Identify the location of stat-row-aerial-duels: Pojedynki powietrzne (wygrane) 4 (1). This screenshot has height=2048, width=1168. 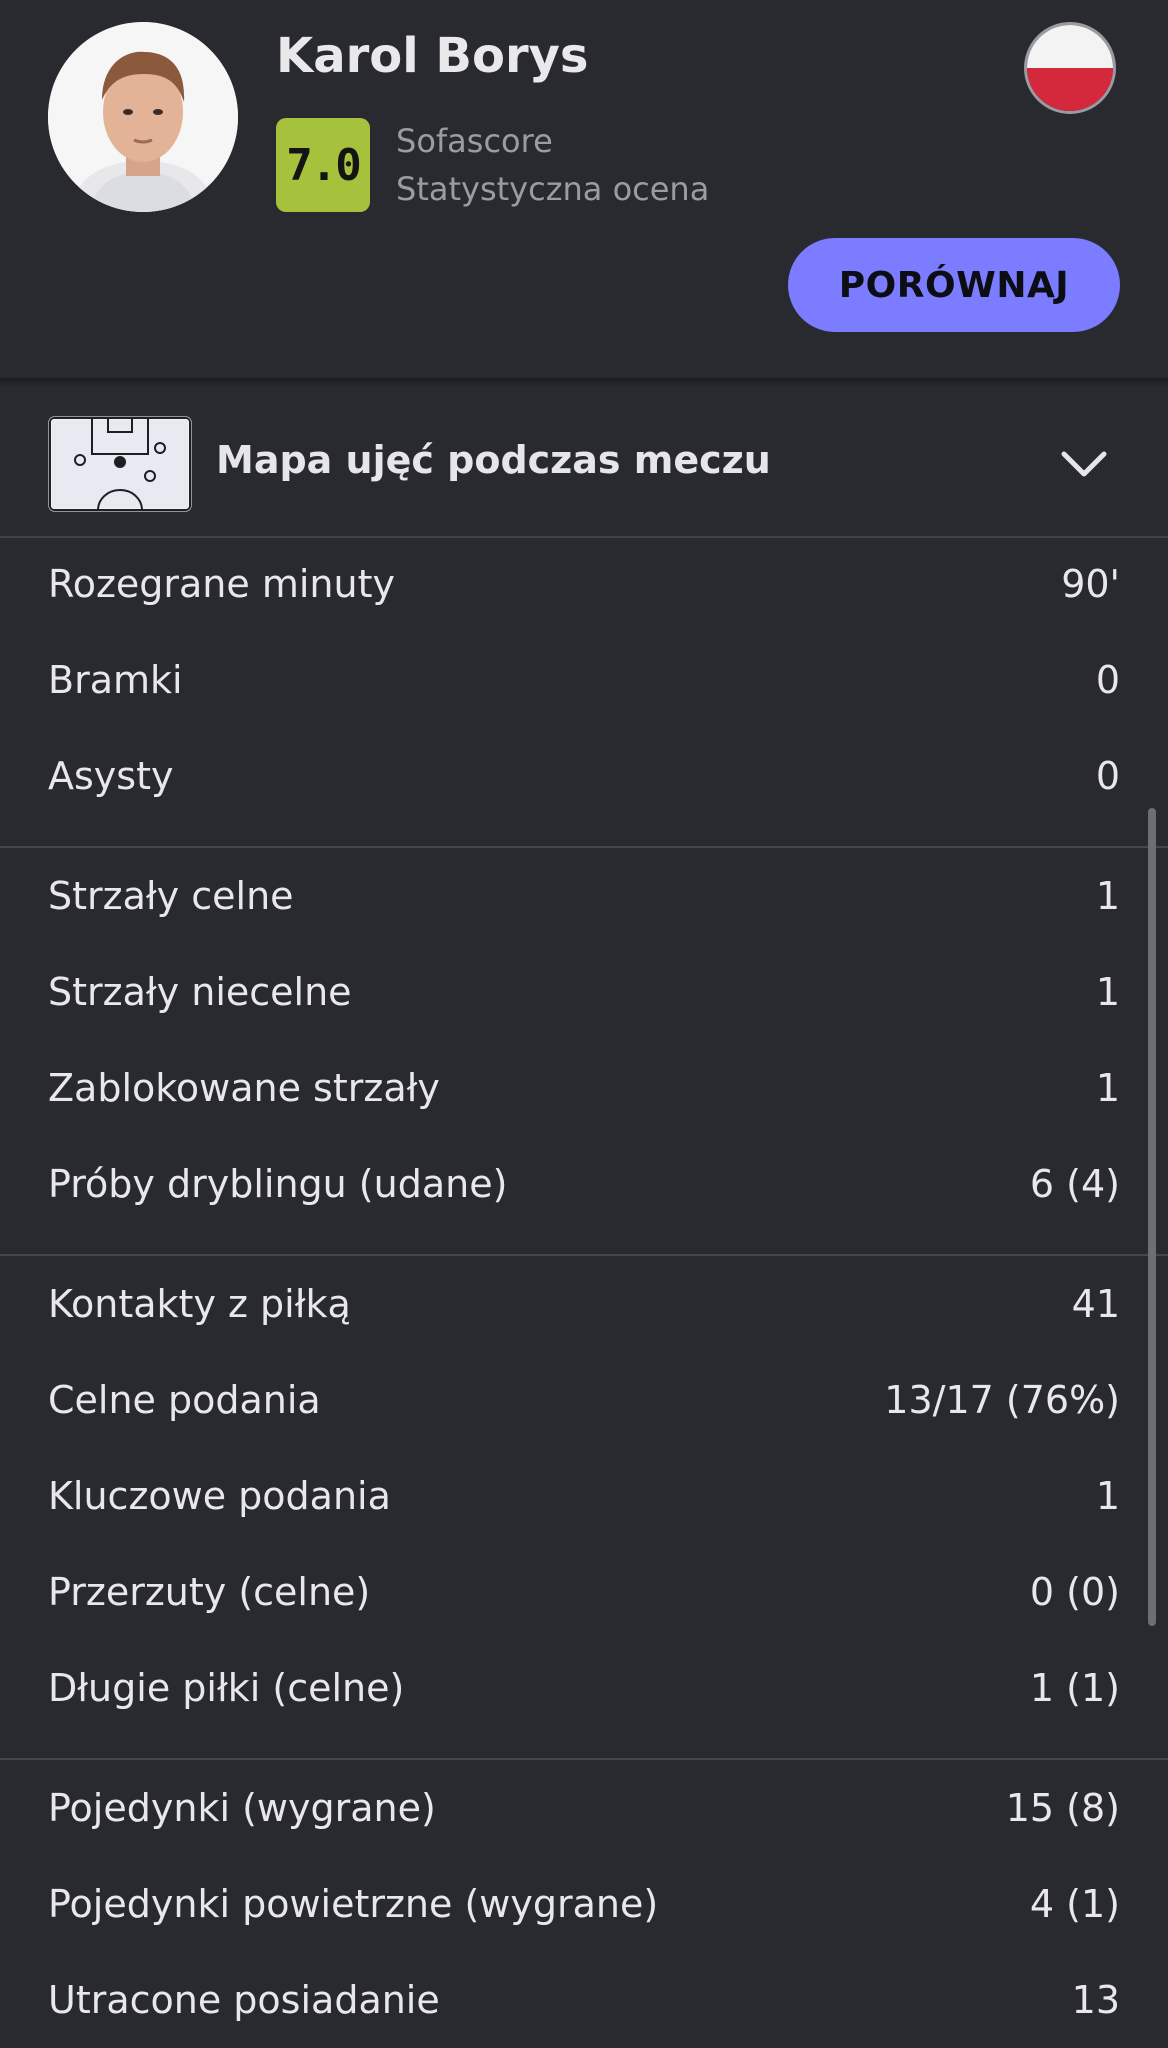
(584, 1906).